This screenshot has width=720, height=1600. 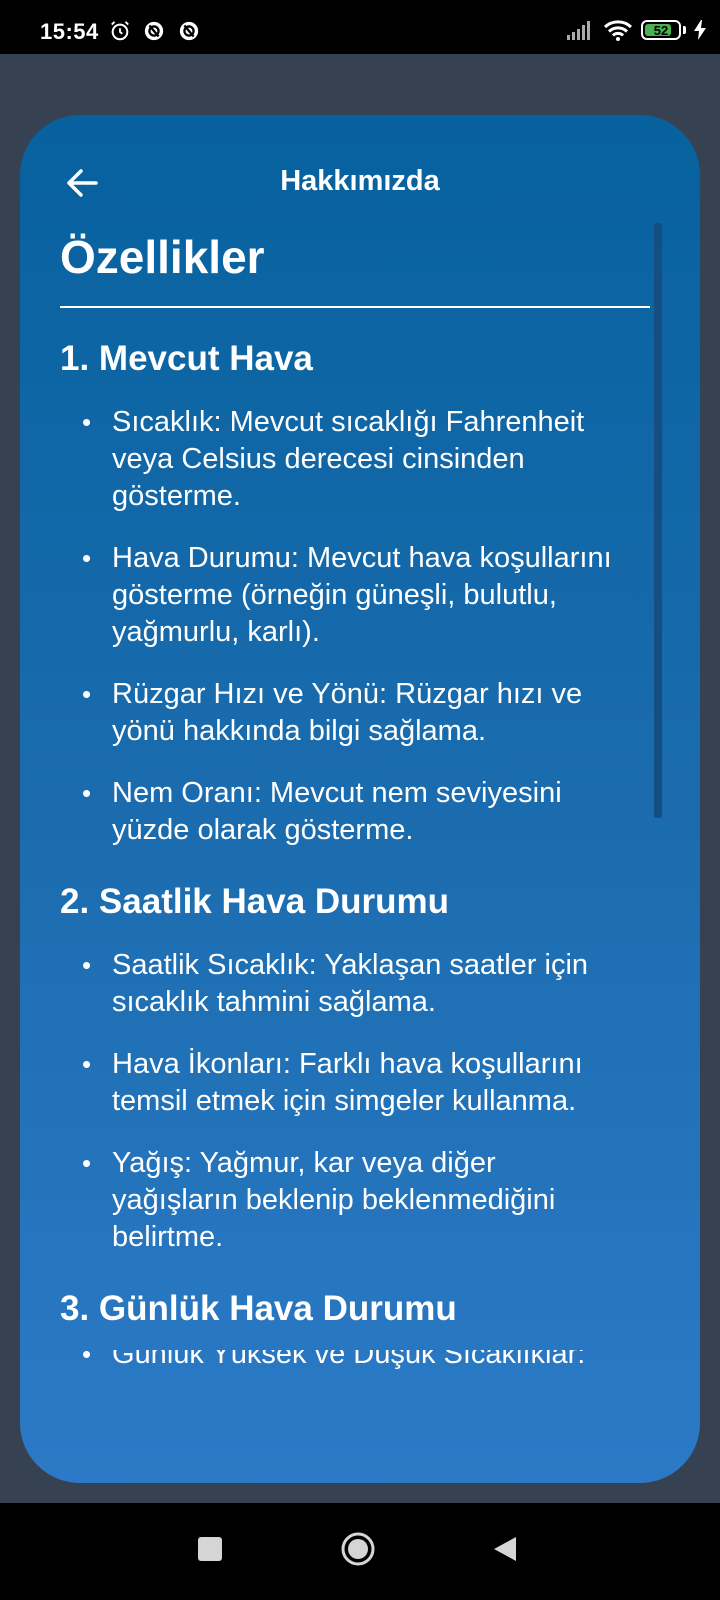 I want to click on status-time: 15:54, so click(x=69, y=31).